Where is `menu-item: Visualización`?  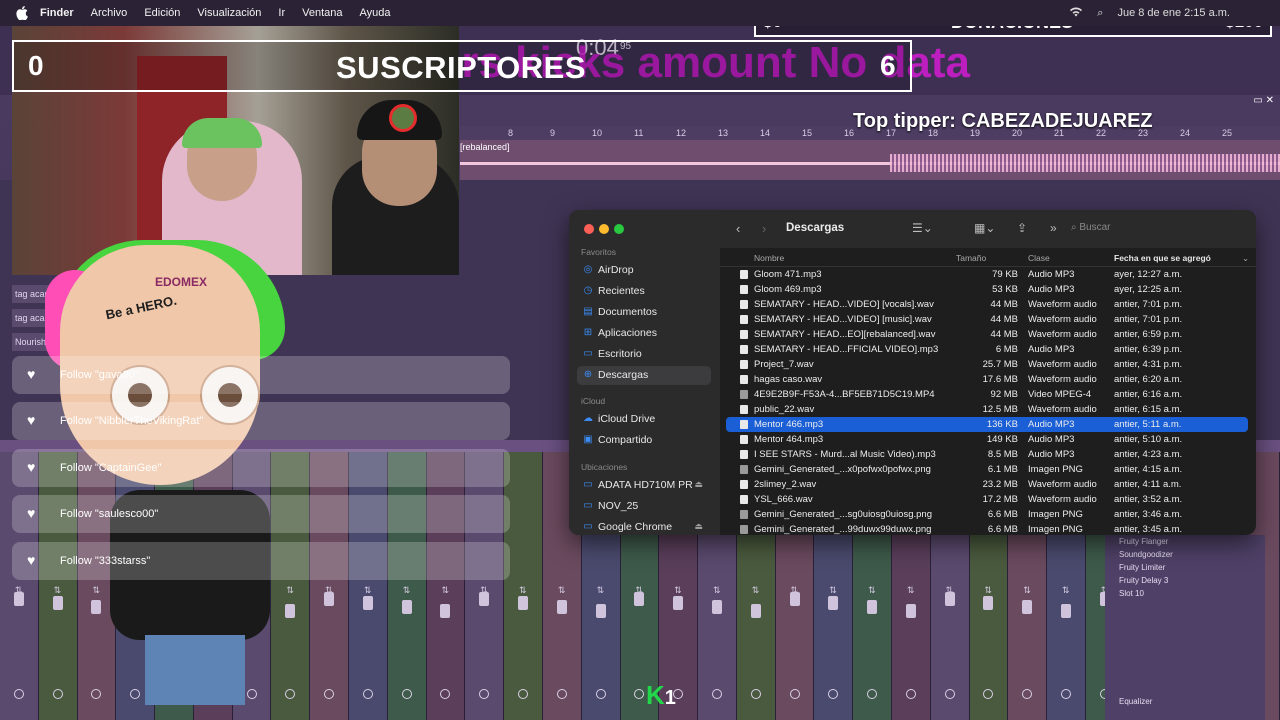
menu-item: Visualización is located at coordinates (229, 13).